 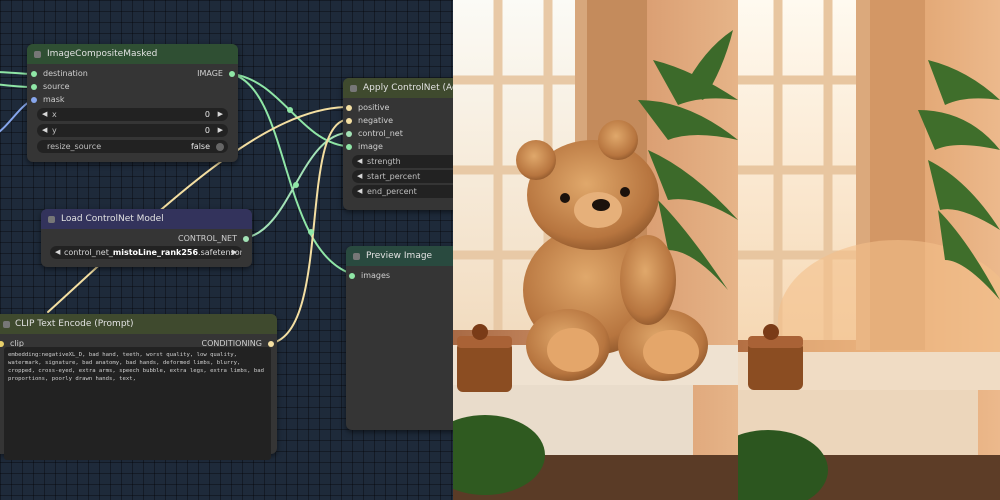 What do you see at coordinates (74, 324) in the screenshot?
I see `node-title-text: CLIP Text Encode (Prompt)` at bounding box center [74, 324].